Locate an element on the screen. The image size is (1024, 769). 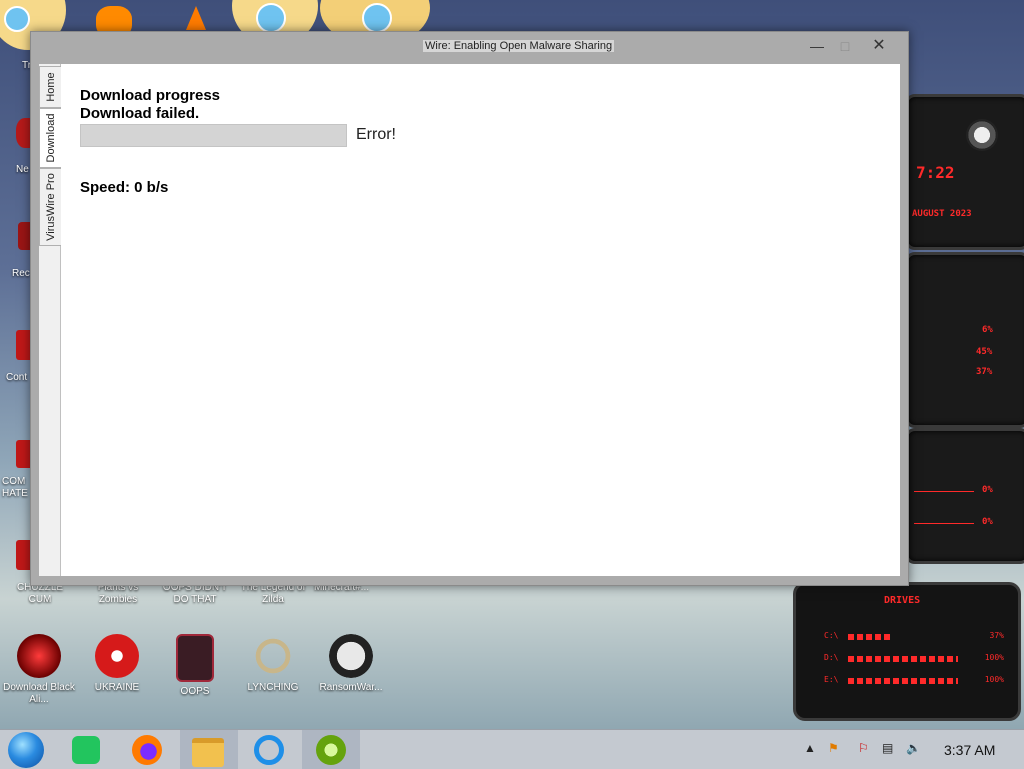
drives-gadget: DRIVES C:\ 37% D:\ 100% E:\ 100% is located at coordinates (907, 651).